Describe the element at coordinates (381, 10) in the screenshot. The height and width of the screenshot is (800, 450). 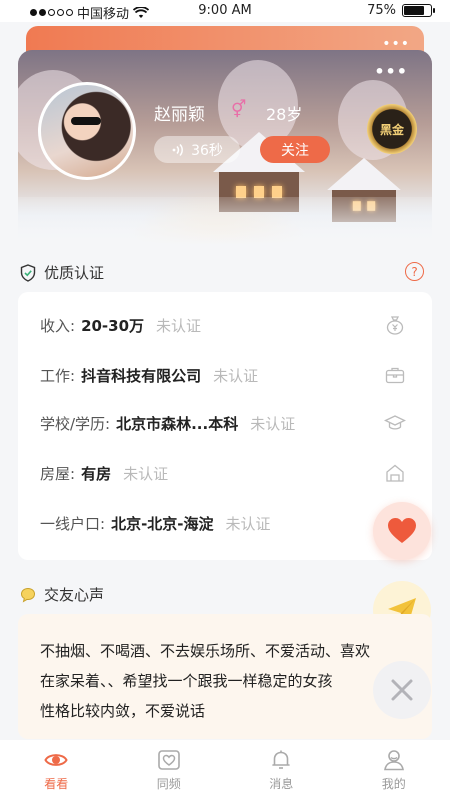
I see `battery-percent: 75%` at that location.